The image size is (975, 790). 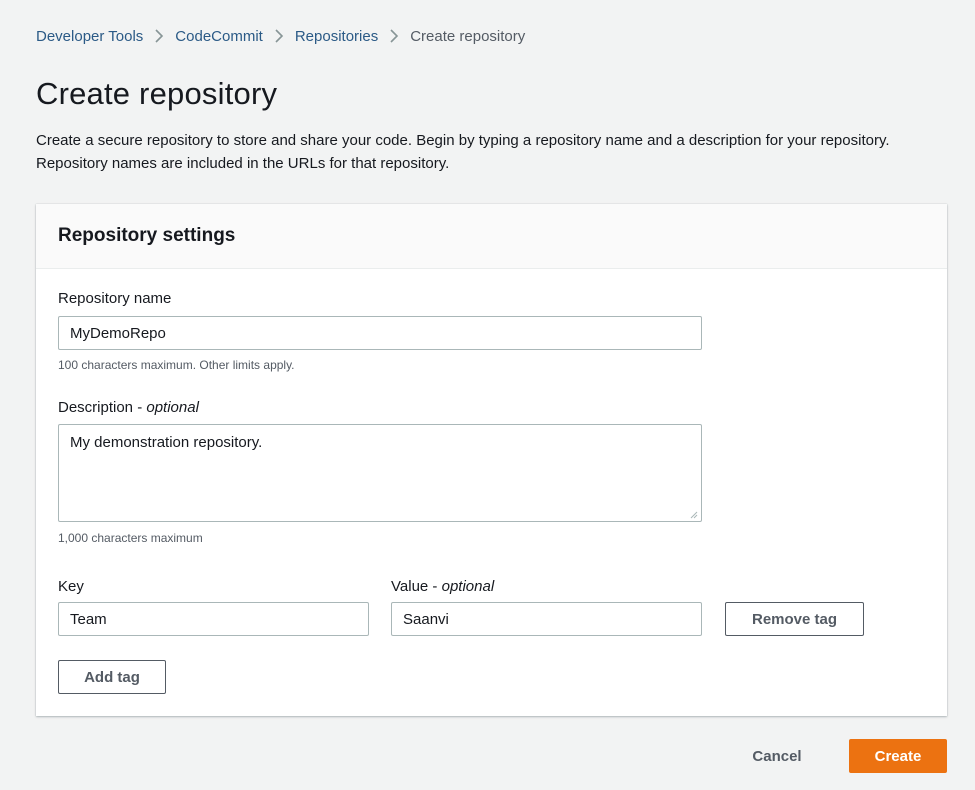 What do you see at coordinates (410, 586) in the screenshot?
I see `tag-value-label-text: Value` at bounding box center [410, 586].